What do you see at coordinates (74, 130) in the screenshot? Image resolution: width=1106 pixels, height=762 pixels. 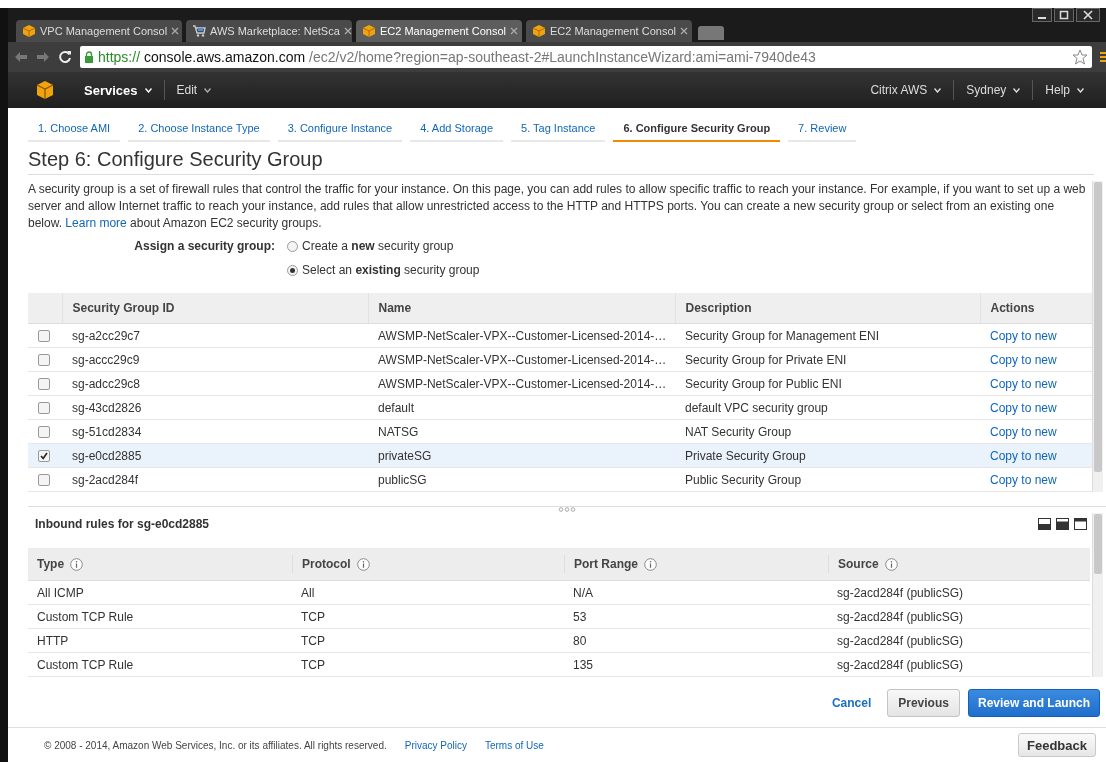 I see `wizard-step-tab: 1. Choose AMI` at bounding box center [74, 130].